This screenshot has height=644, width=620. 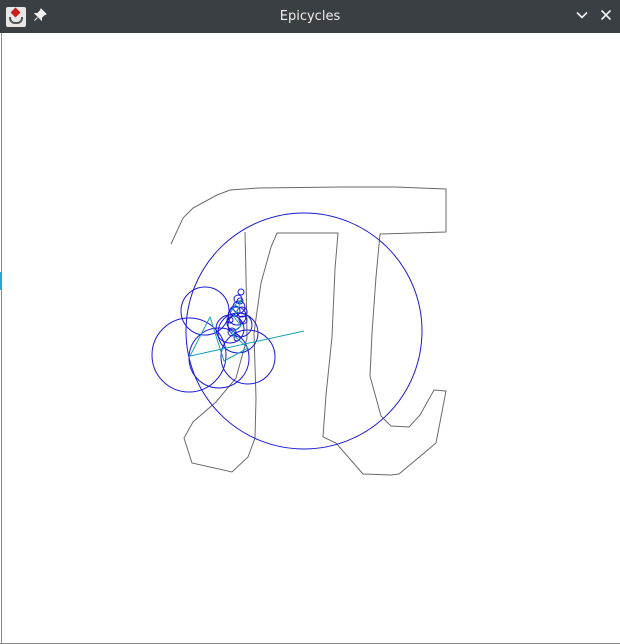 I want to click on window-edge-indicator, so click(x=1, y=281).